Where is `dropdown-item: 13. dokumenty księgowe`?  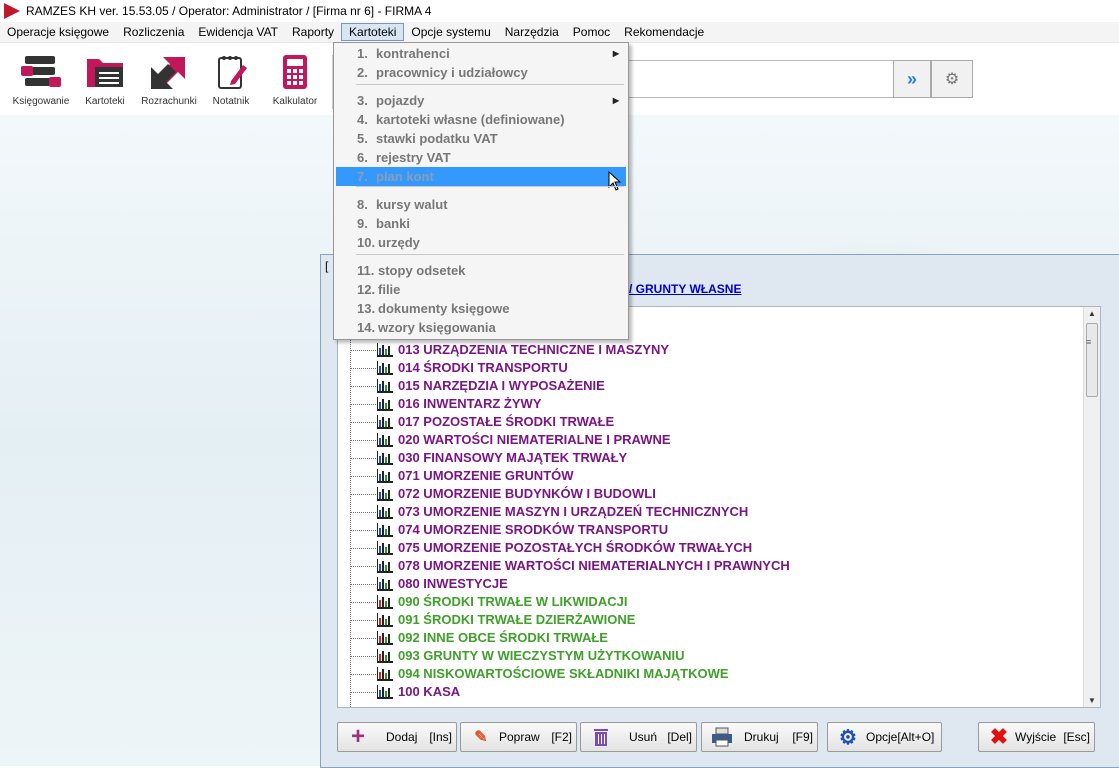 dropdown-item: 13. dokumenty księgowe is located at coordinates (481, 308).